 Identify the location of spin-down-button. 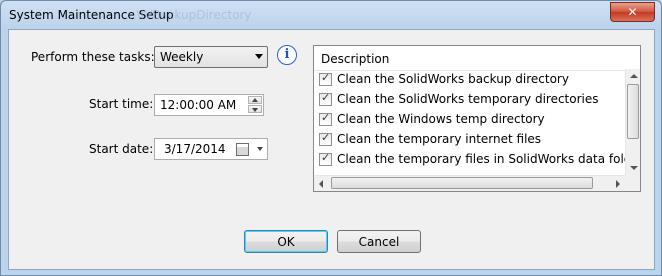
(255, 109).